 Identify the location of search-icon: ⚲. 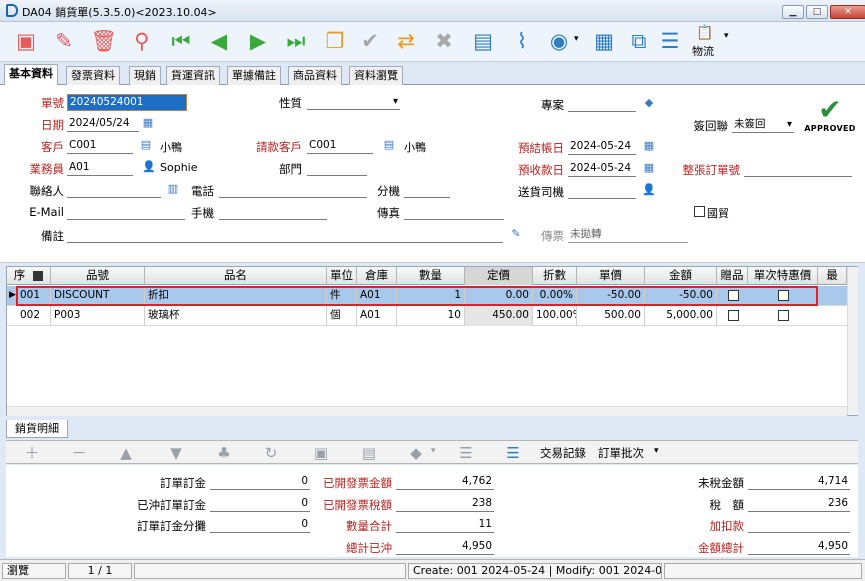
(142, 41).